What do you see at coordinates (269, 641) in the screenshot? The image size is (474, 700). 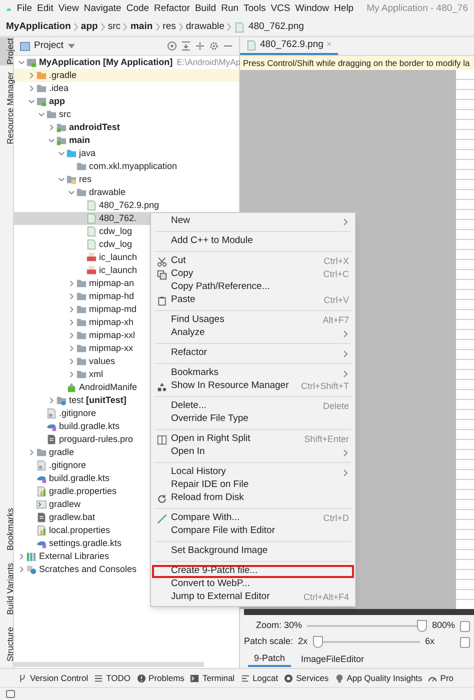 I see `patch-scale-label: Patch scale:` at bounding box center [269, 641].